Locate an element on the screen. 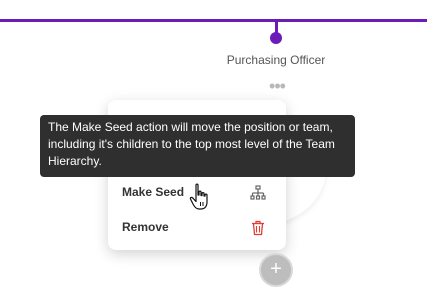  add-node-button: + is located at coordinates (276, 270).